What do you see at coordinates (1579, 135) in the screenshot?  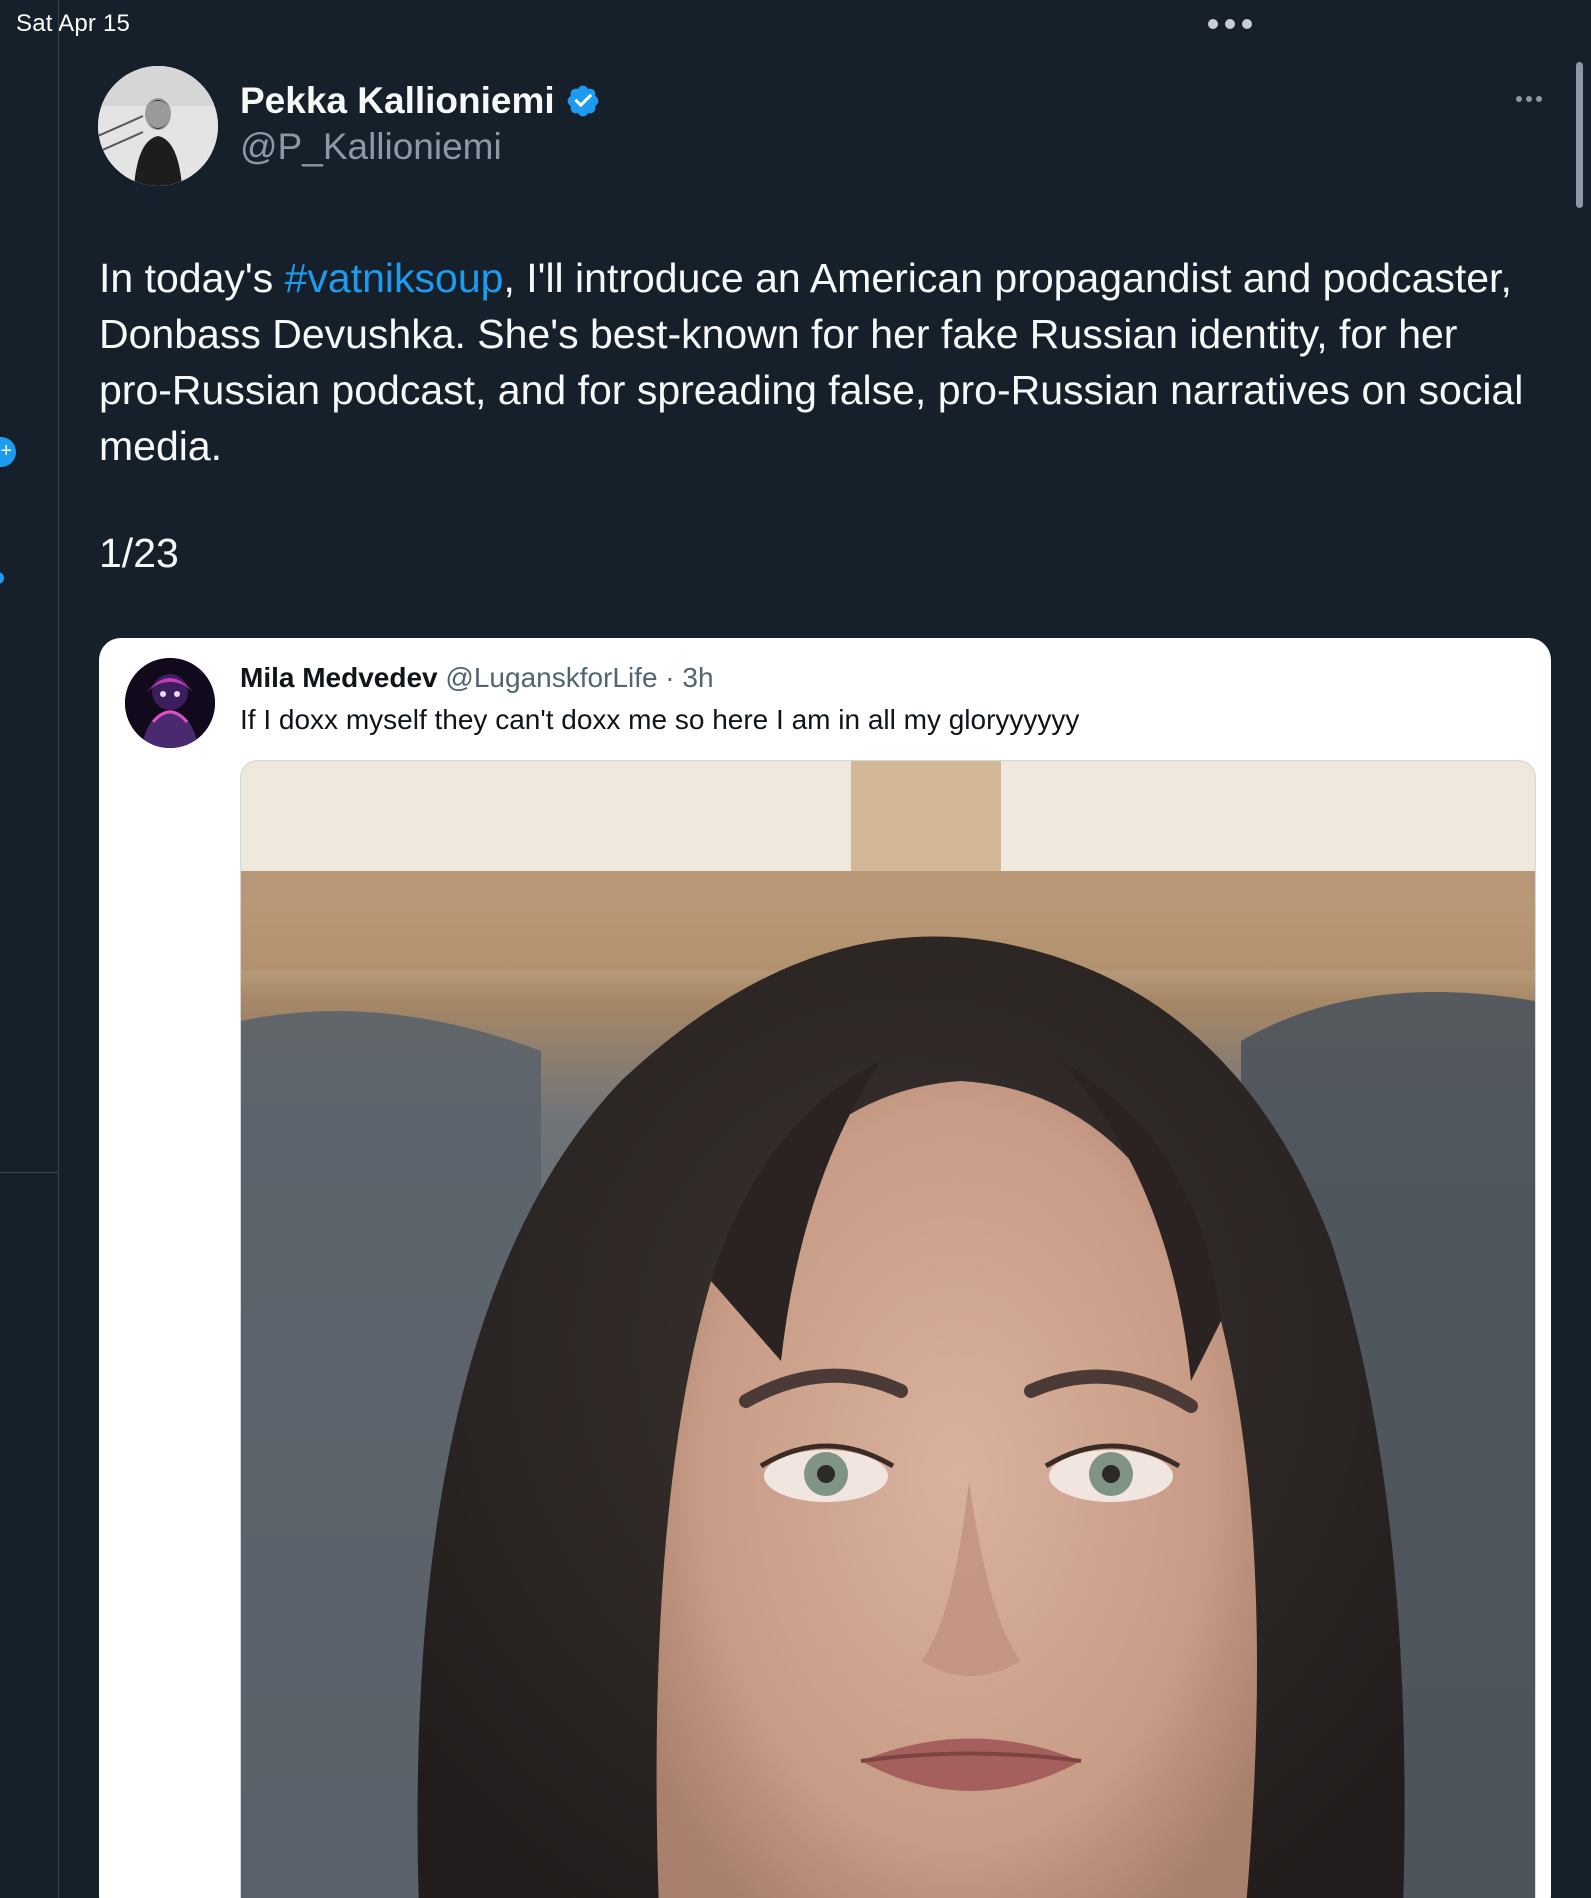 I see `scrollbar` at bounding box center [1579, 135].